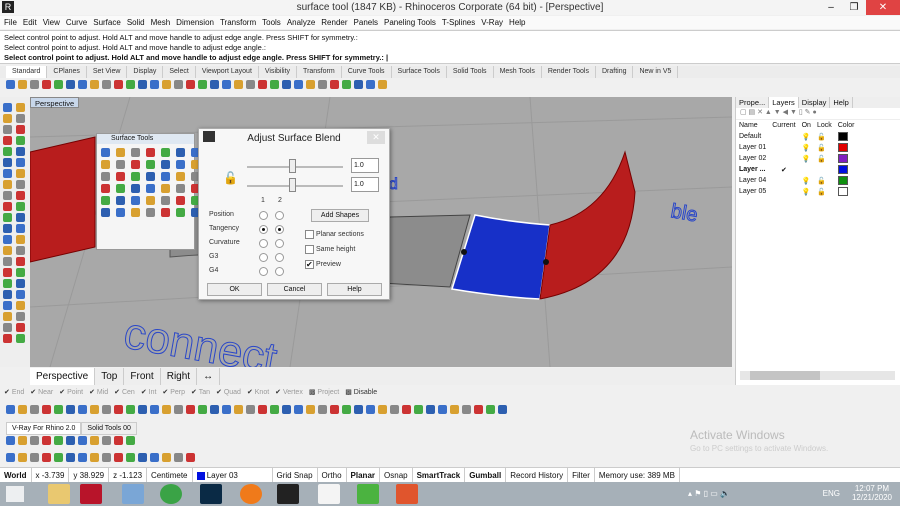 The height and width of the screenshot is (506, 900). I want to click on viewport-tab-perspective: Perspective, so click(63, 376).